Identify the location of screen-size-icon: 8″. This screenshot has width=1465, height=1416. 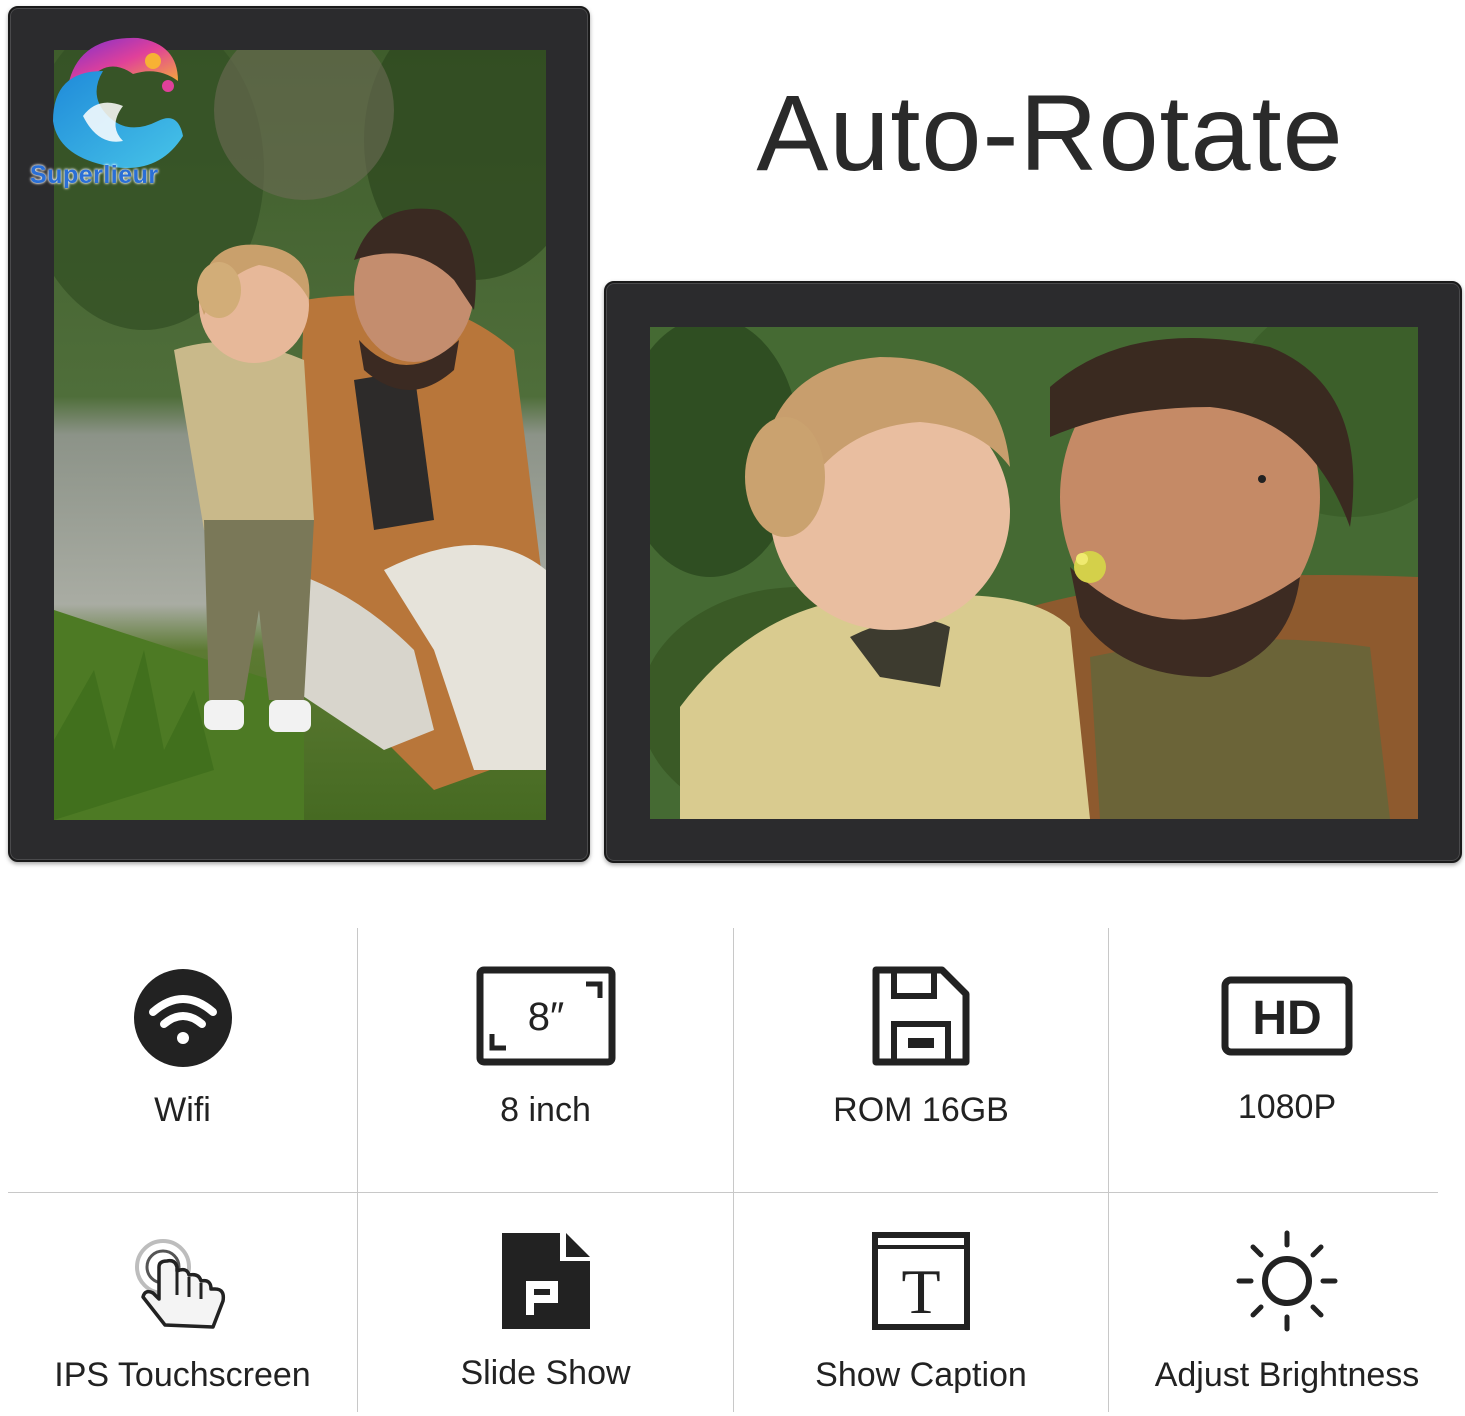
(545, 1016).